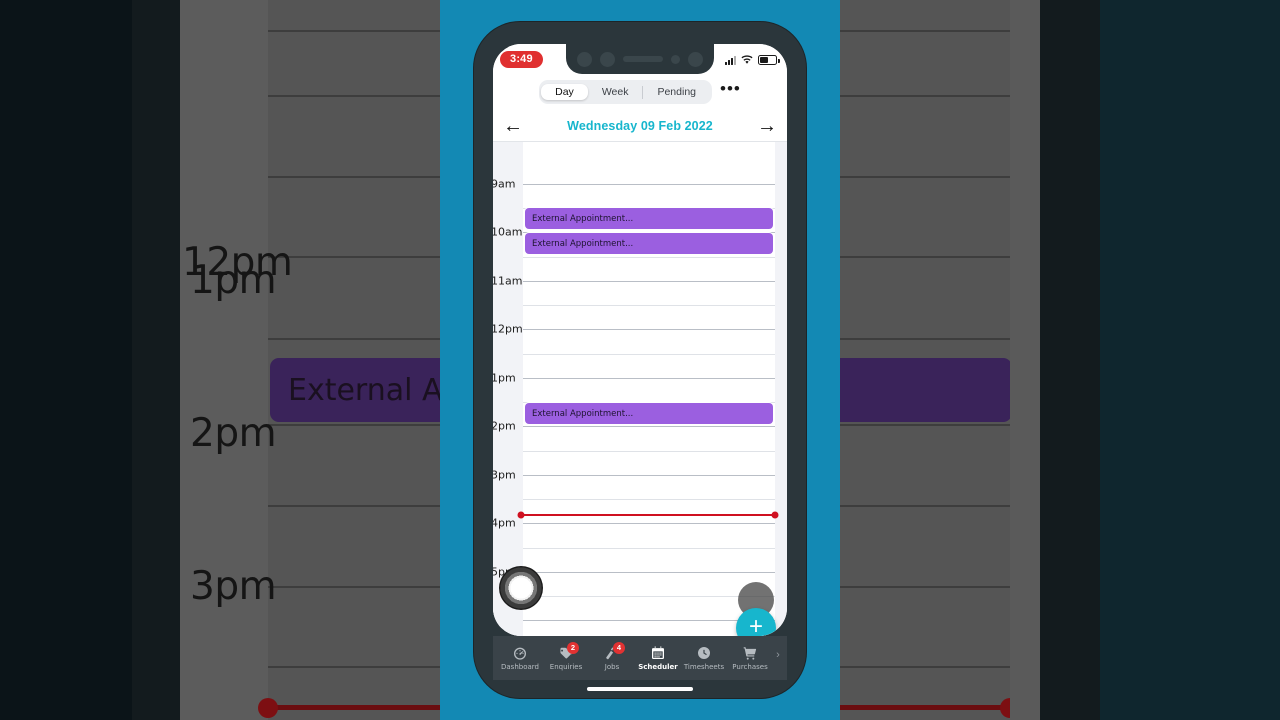 The width and height of the screenshot is (1280, 720). What do you see at coordinates (640, 689) in the screenshot?
I see `home-indicator` at bounding box center [640, 689].